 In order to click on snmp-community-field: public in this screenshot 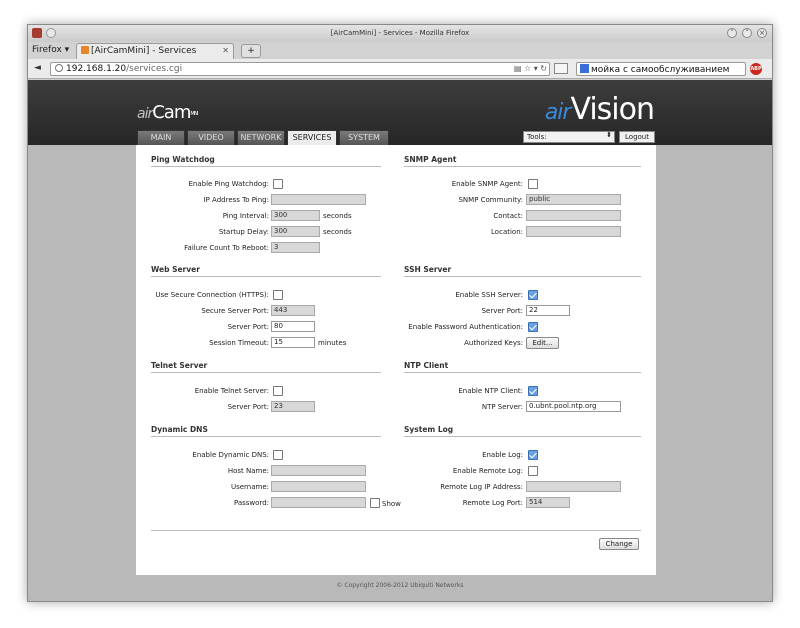, I will do `click(573, 199)`.